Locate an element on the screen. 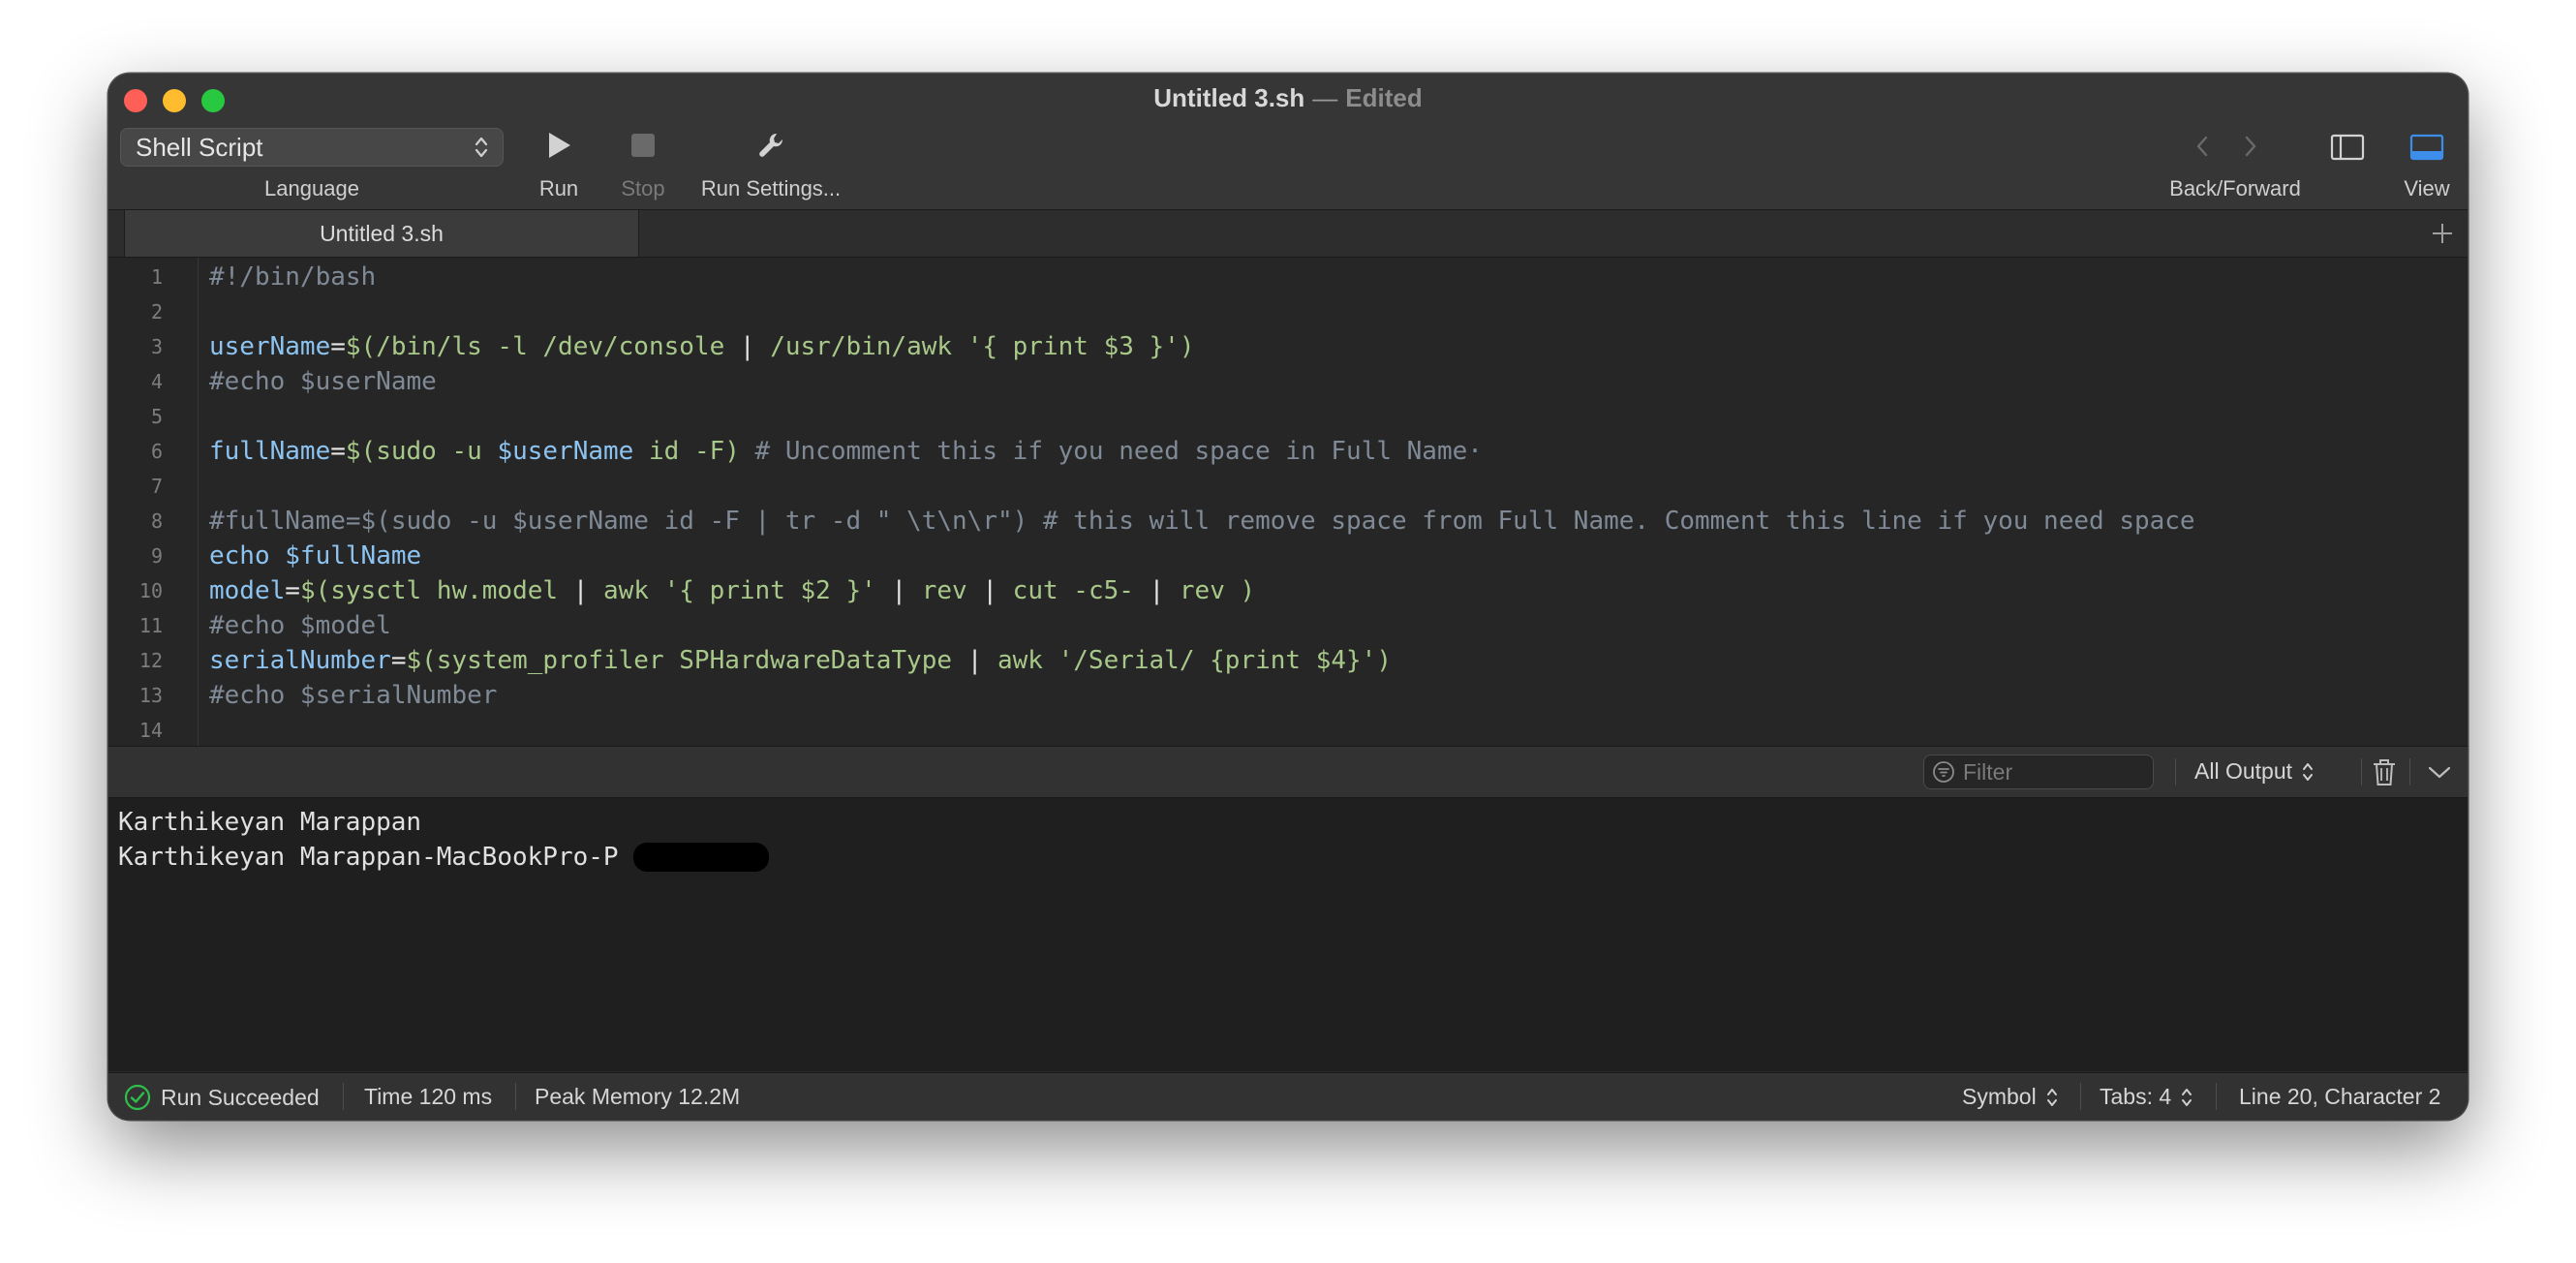  stop-label: Stop is located at coordinates (643, 188).